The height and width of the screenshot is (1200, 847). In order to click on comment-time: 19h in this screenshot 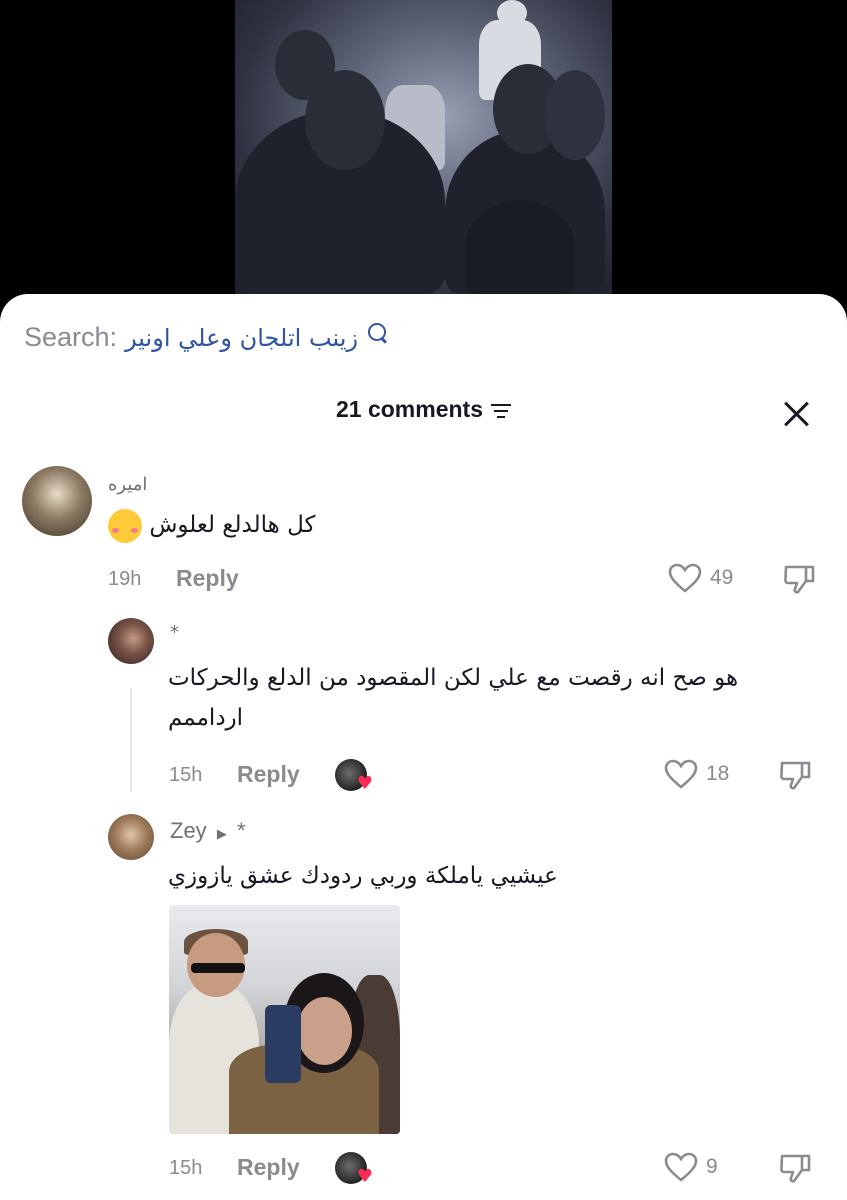, I will do `click(125, 579)`.